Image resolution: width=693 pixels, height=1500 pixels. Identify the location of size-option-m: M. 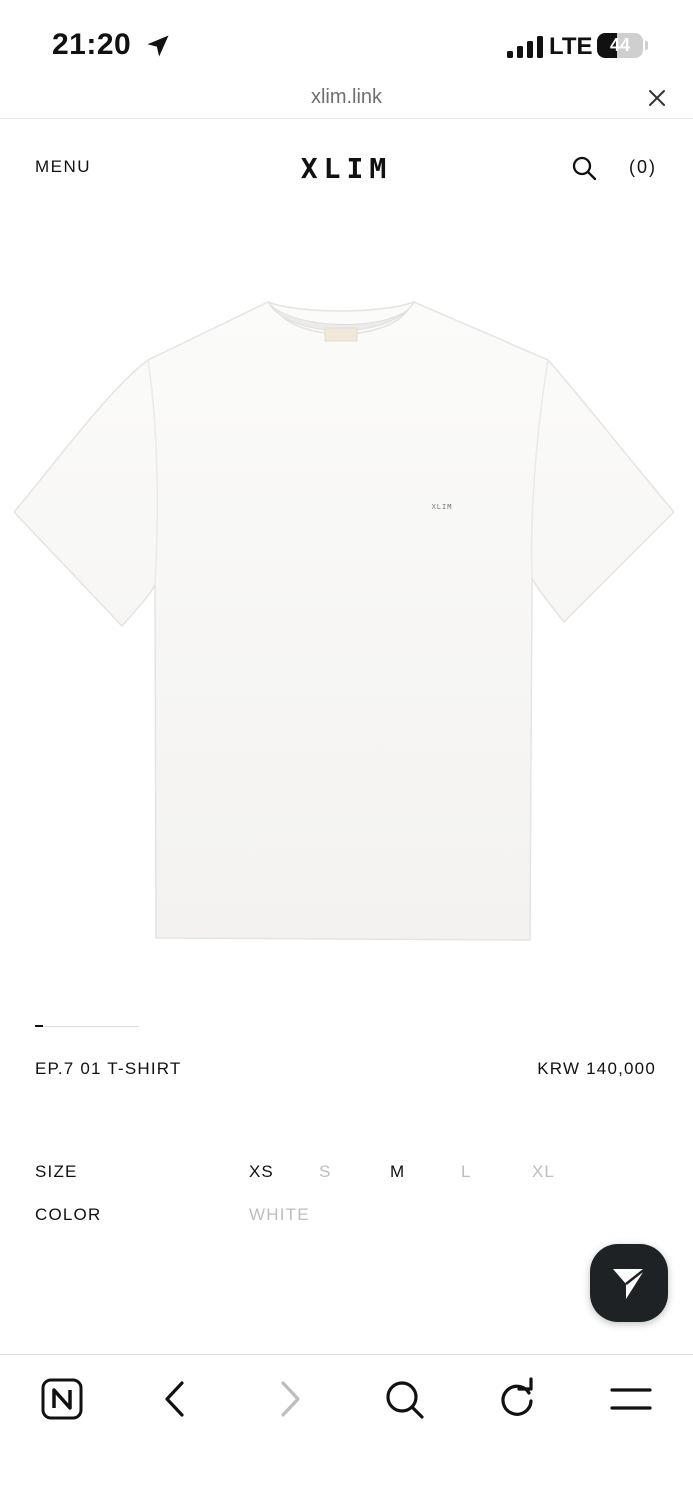
(397, 1172).